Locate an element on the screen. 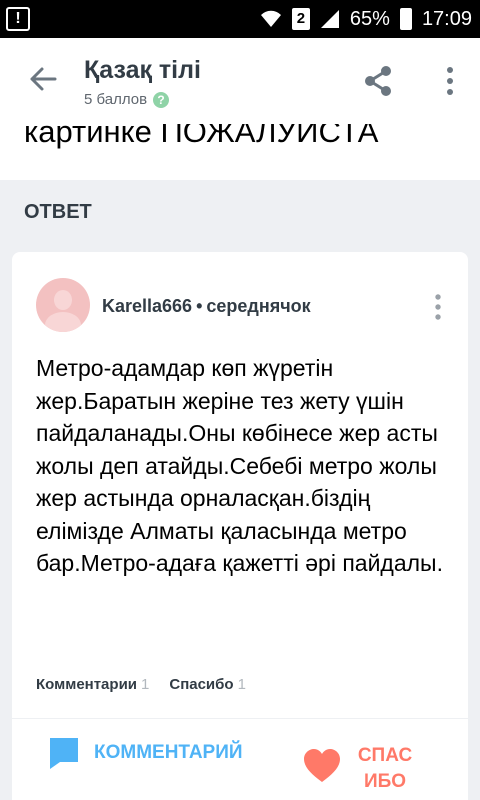  question-block: картинке ПОЖАЛУИСТА is located at coordinates (240, 152).